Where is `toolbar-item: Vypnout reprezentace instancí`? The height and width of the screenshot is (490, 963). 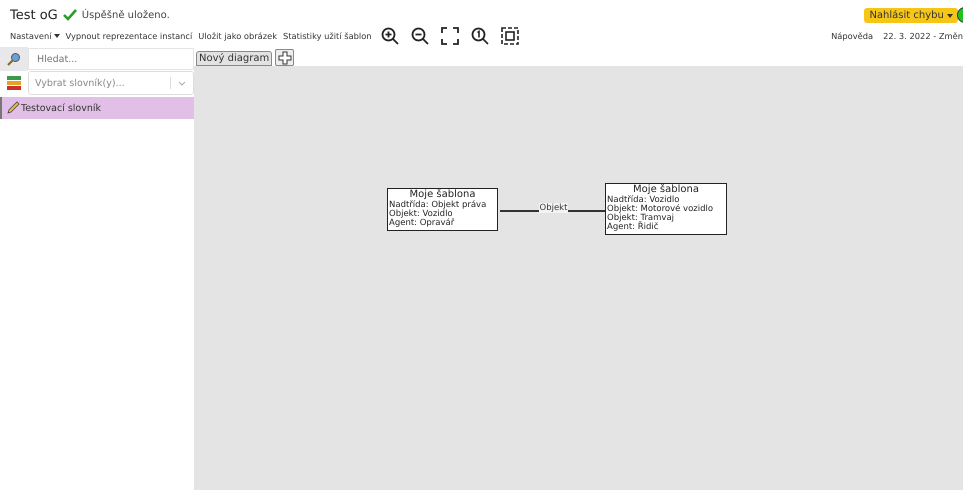
toolbar-item: Vypnout reprezentace instancí is located at coordinates (129, 36).